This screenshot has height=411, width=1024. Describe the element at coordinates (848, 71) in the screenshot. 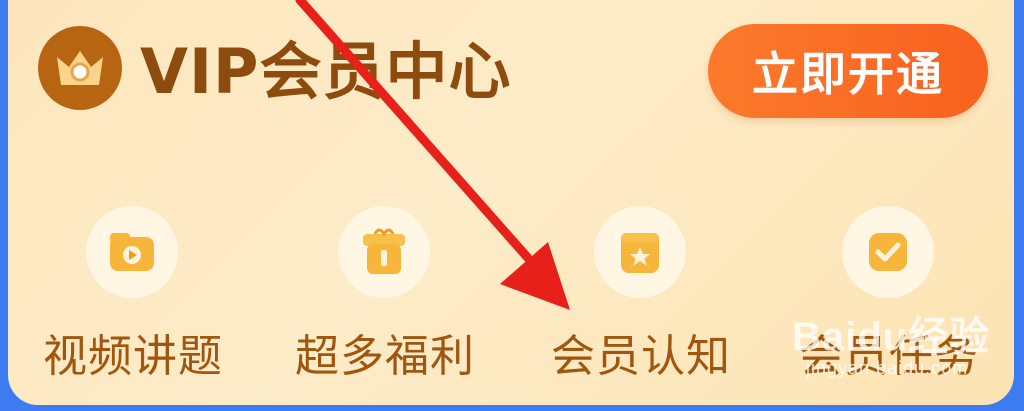

I see `open-vip-button: 立即开通` at that location.